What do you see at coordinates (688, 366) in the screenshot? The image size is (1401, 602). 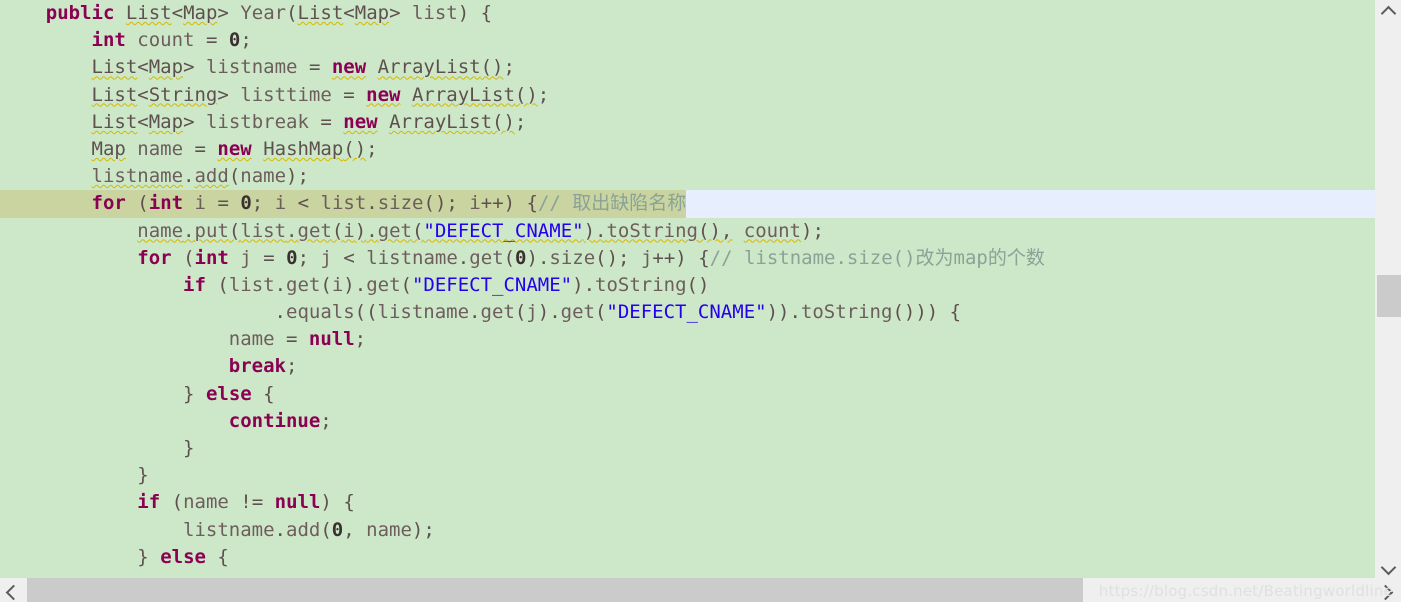 I see `code-line: break;` at bounding box center [688, 366].